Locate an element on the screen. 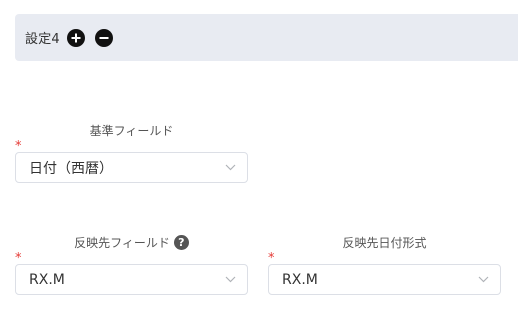  base-field-select: 日付（西暦） is located at coordinates (131, 167).